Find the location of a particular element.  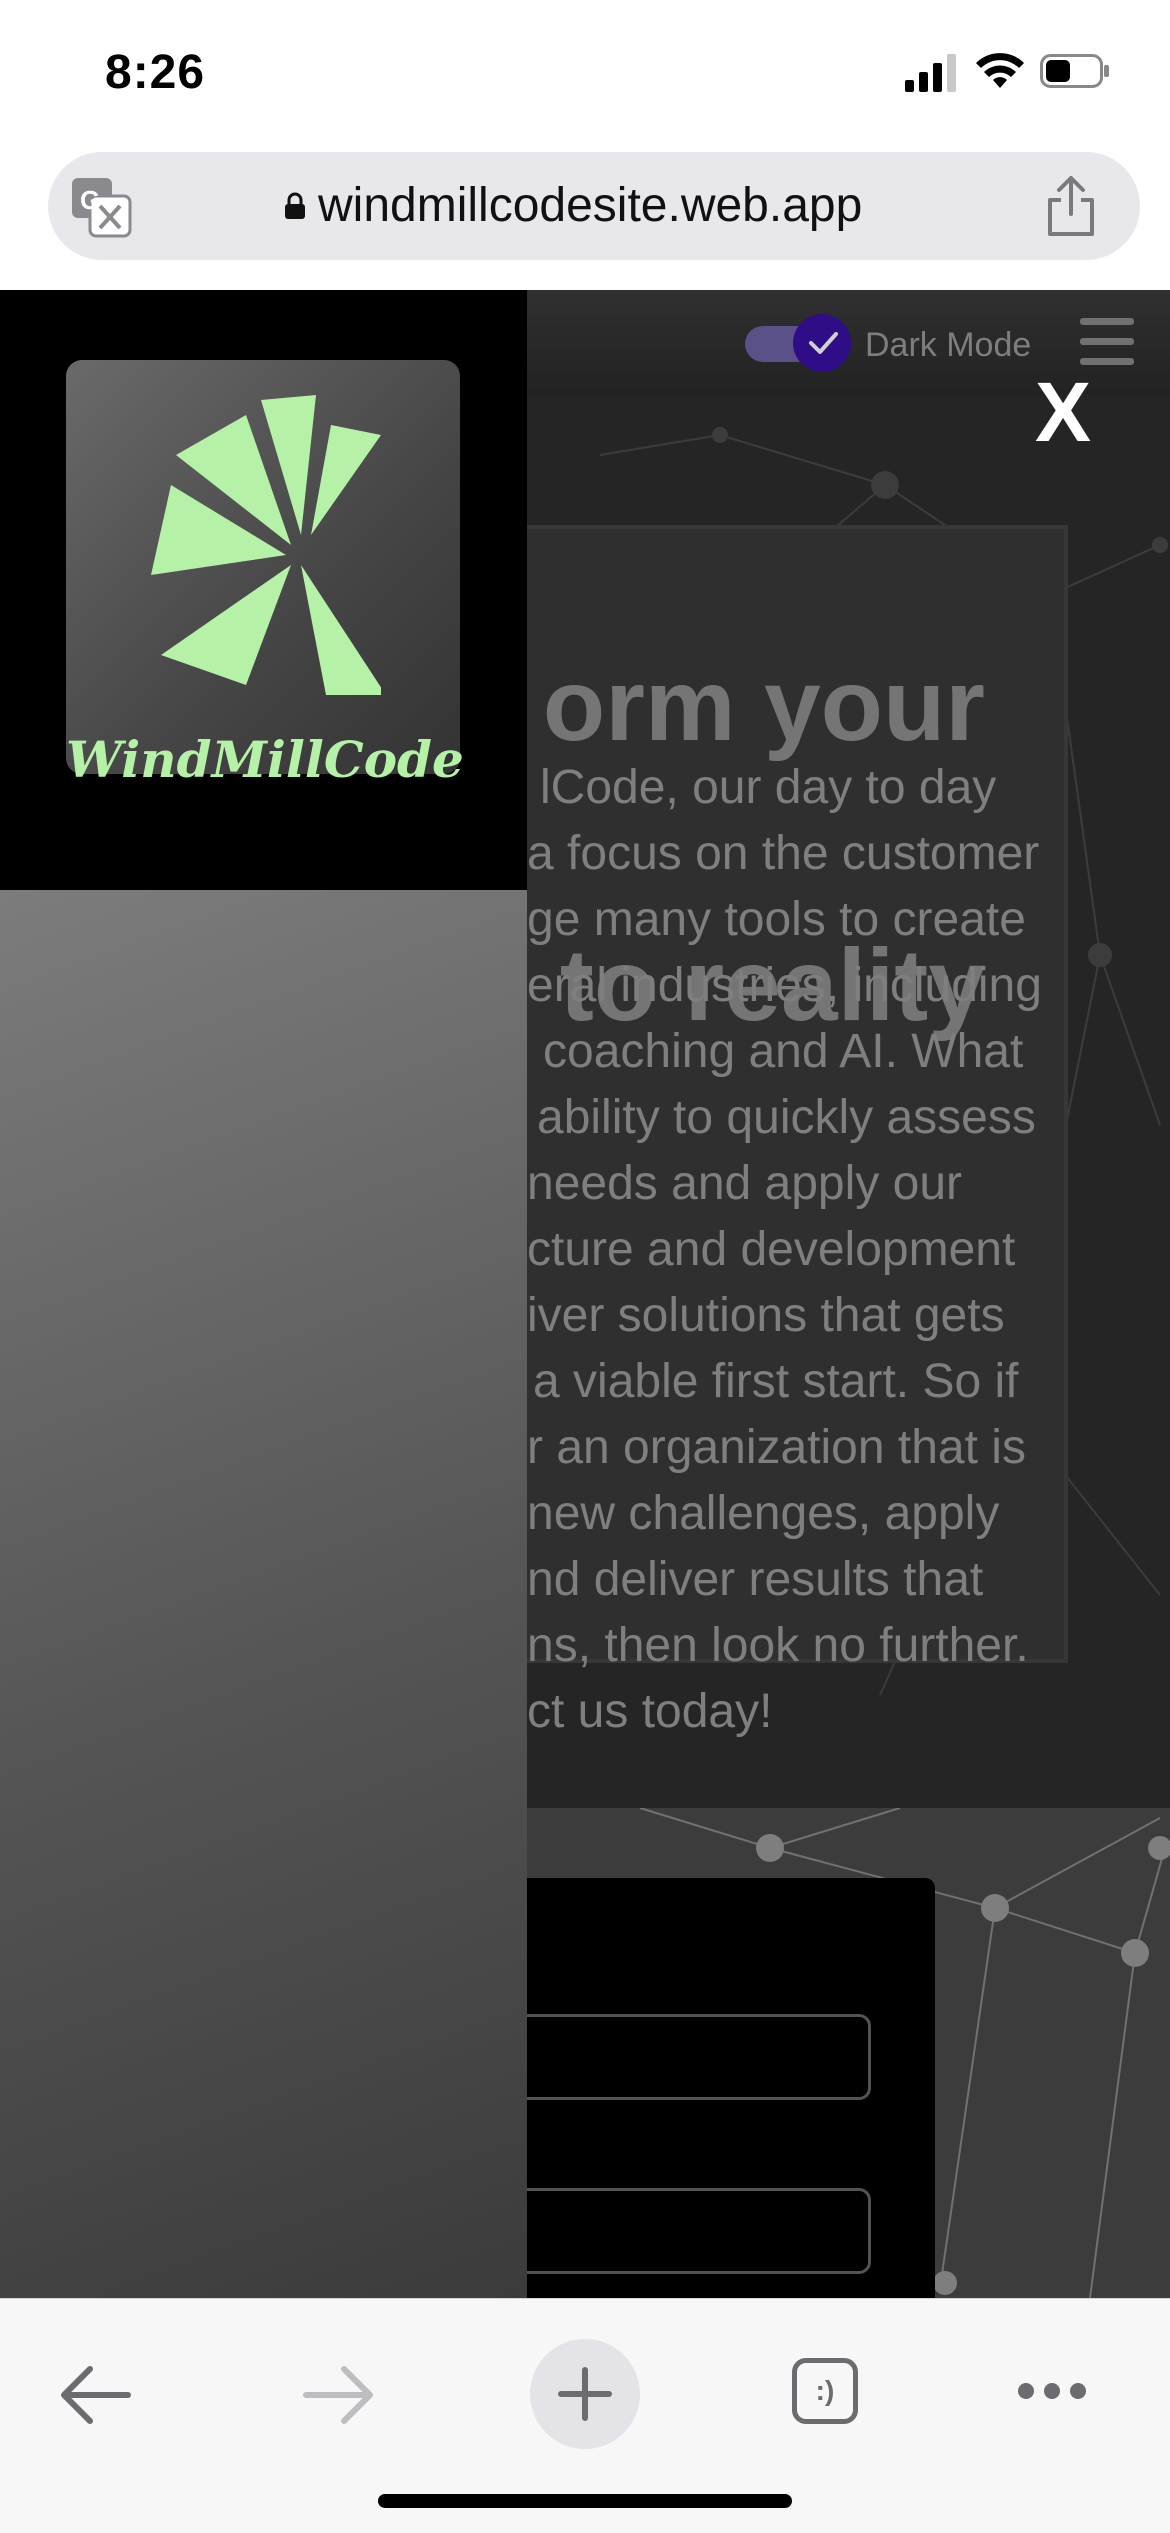

url-text: windmillcodesite.web.app is located at coordinates (590, 205).